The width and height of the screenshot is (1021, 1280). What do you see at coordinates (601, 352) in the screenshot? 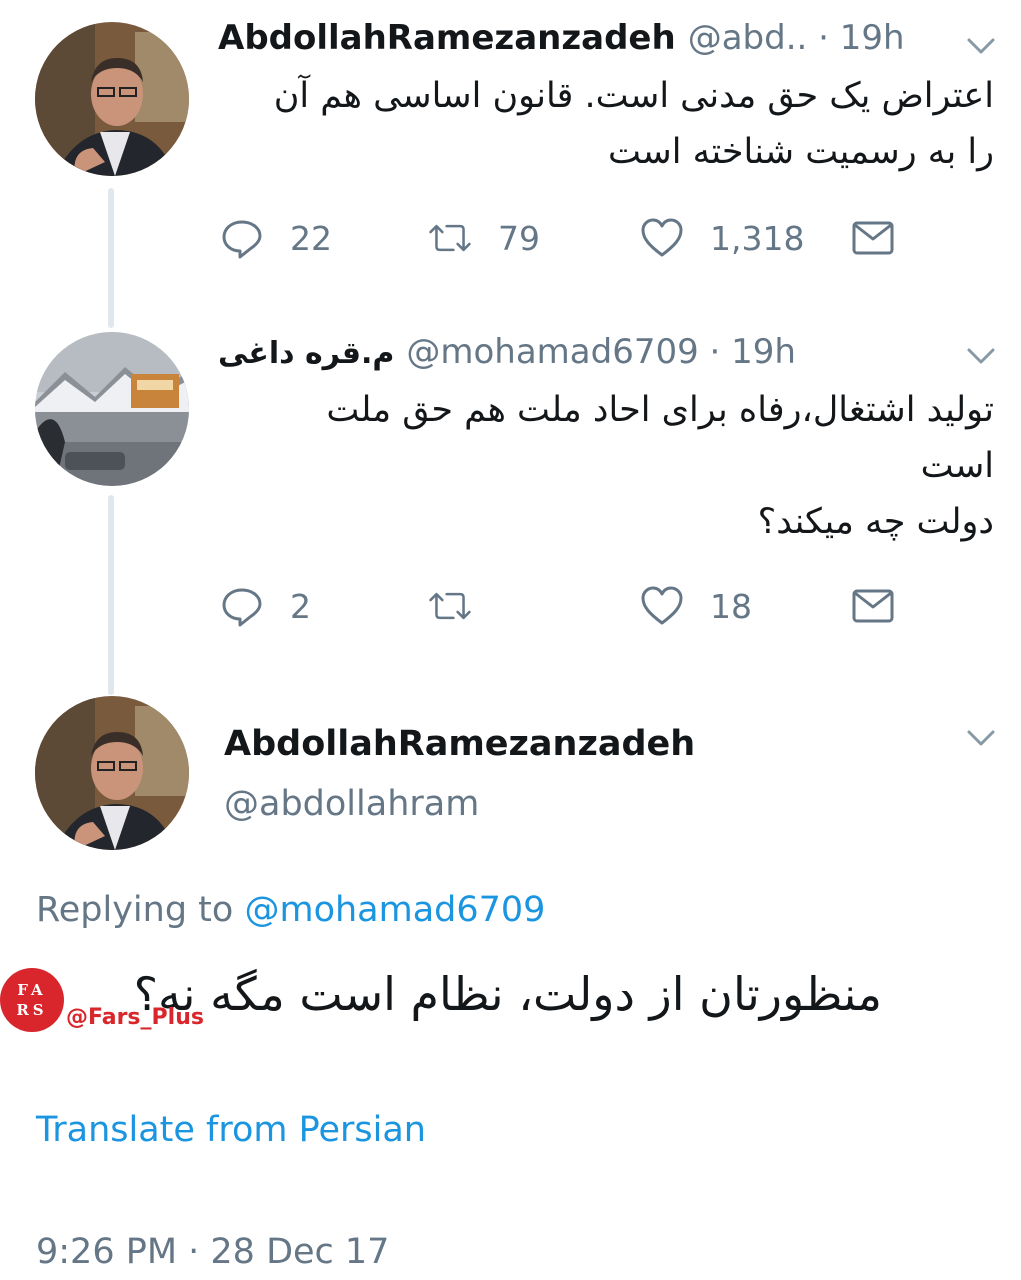
I see `author-handle-time: @mohamad6709 · 19h` at bounding box center [601, 352].